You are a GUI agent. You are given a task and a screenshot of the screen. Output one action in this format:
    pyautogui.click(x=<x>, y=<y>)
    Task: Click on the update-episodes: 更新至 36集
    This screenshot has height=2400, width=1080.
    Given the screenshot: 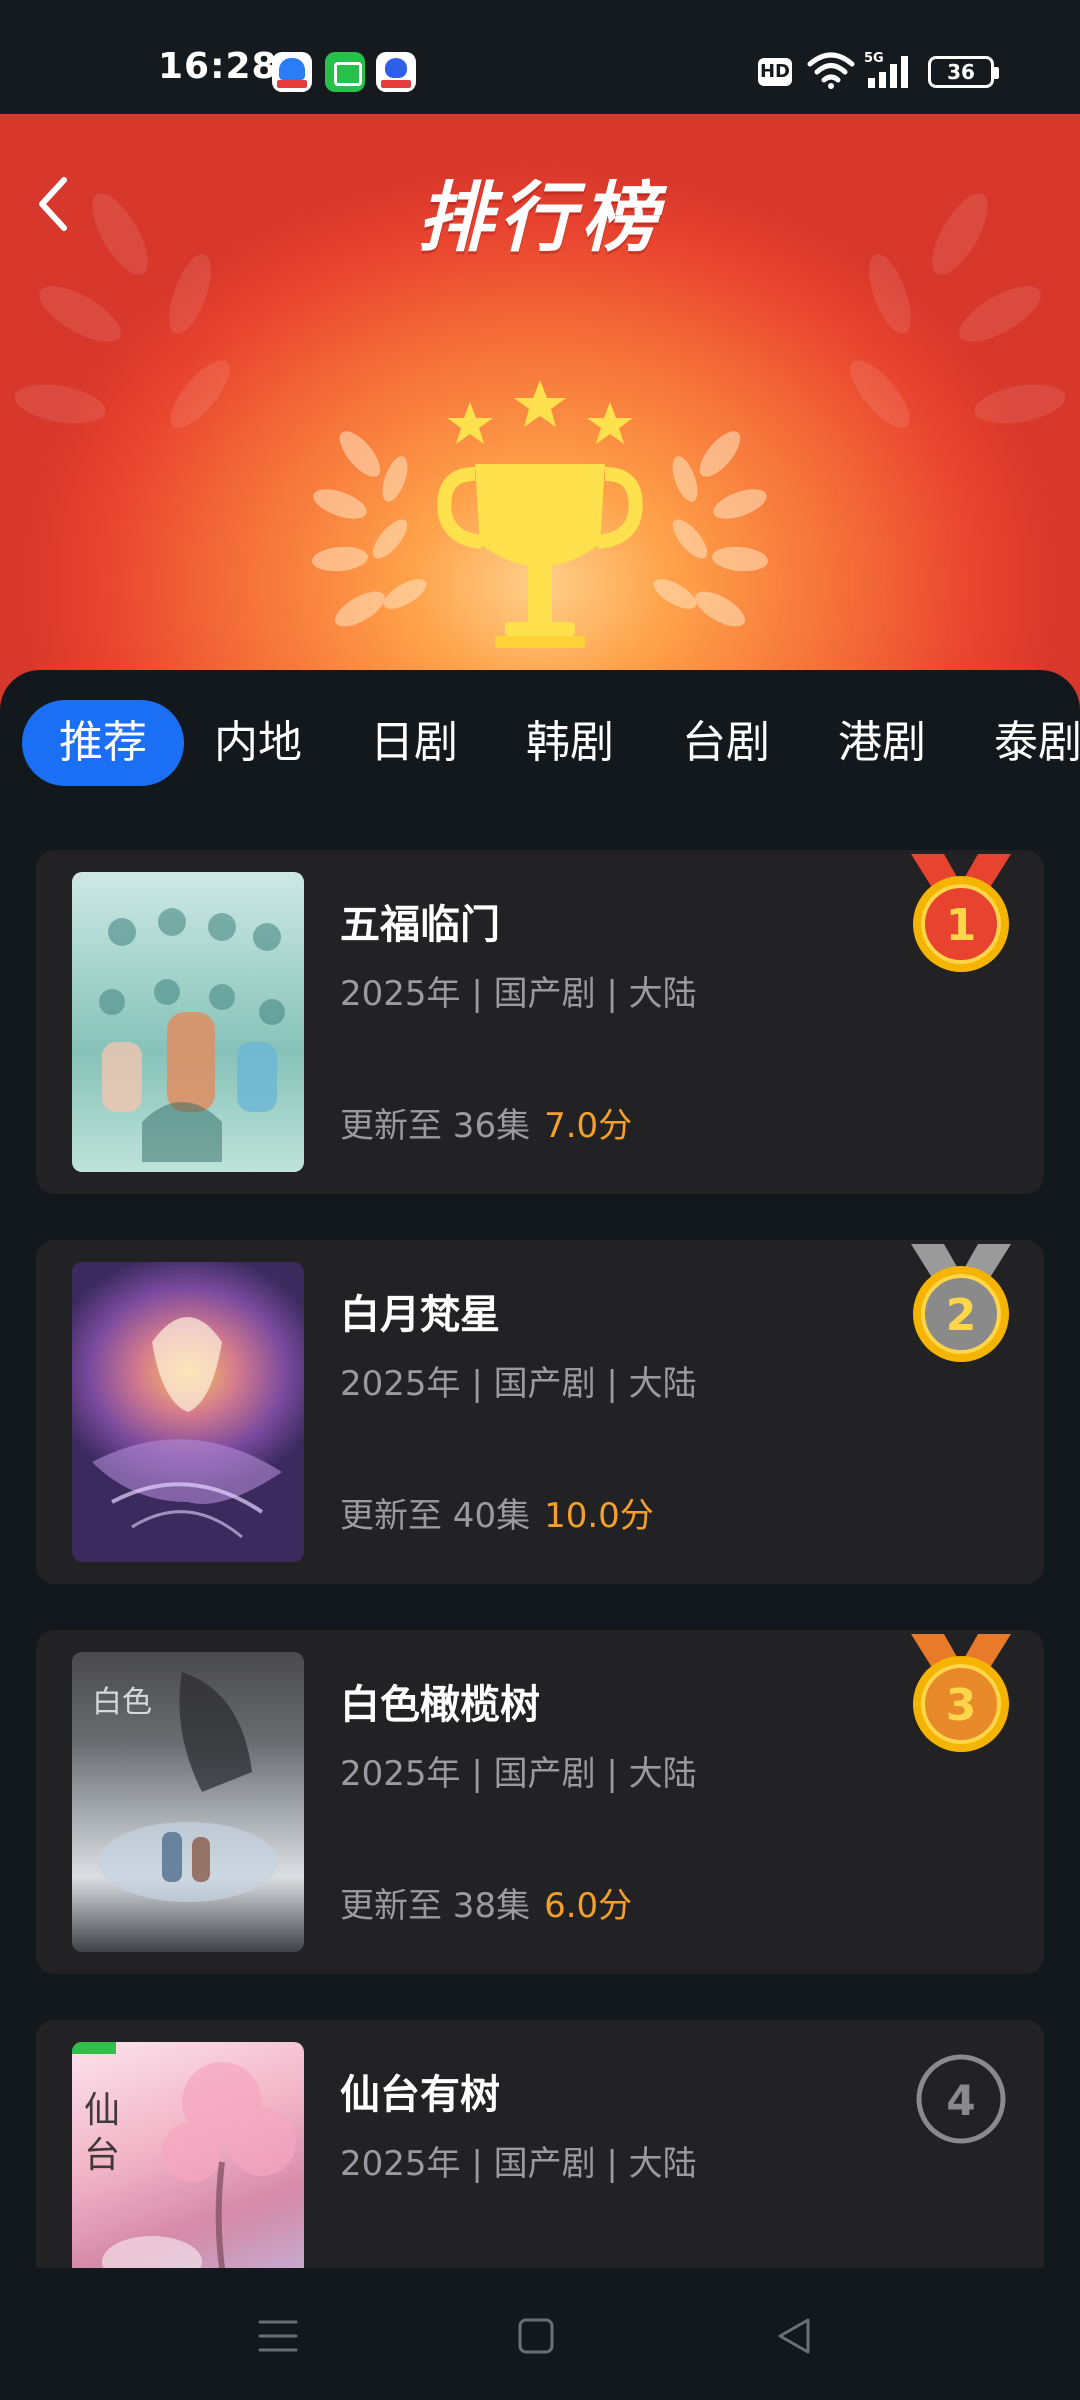 What is the action you would take?
    pyautogui.click(x=435, y=1126)
    